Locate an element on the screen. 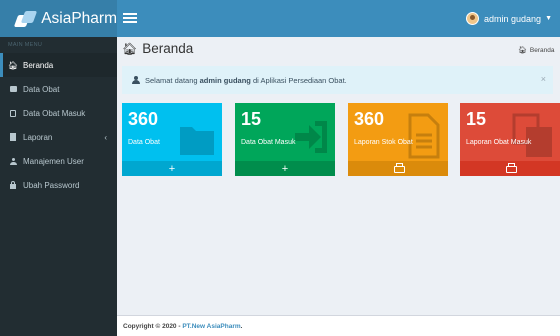 The height and width of the screenshot is (336, 560). user-menu: admin gudang ▼ is located at coordinates (509, 18).